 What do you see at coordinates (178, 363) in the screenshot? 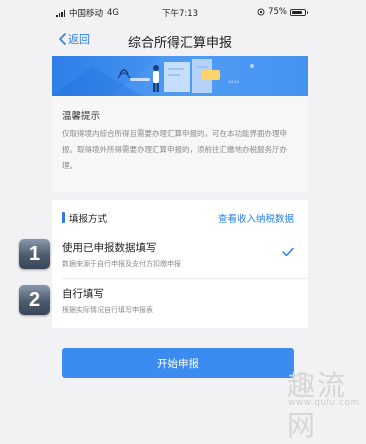
I see `start-filing-button: 开始申报` at bounding box center [178, 363].